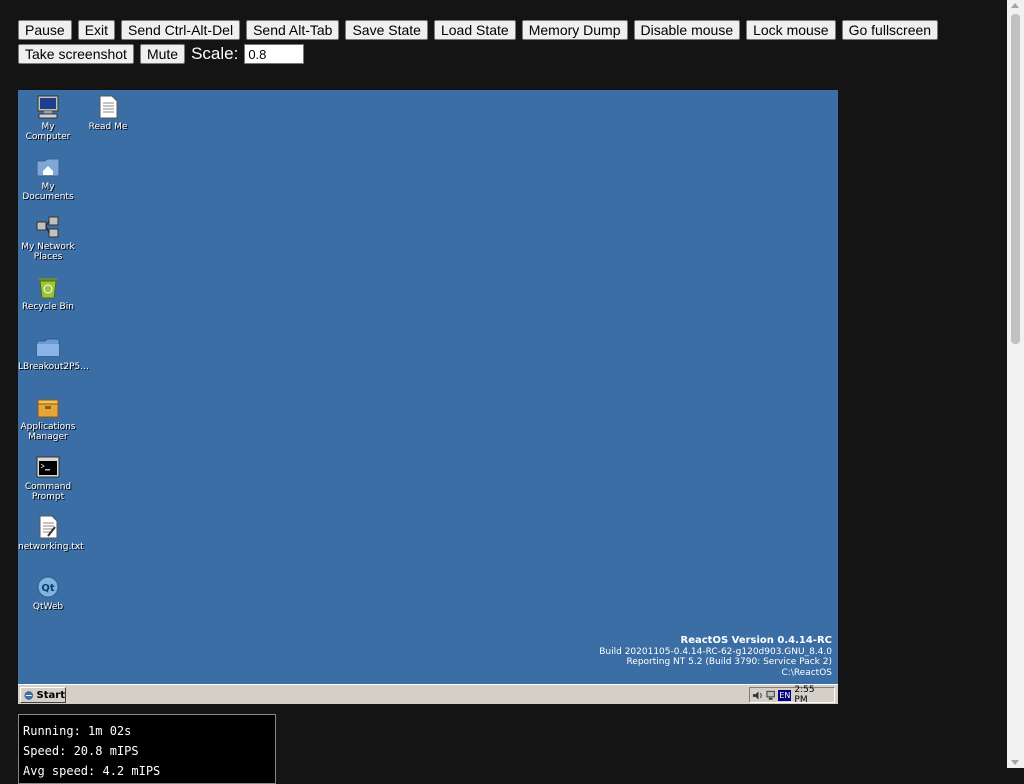  I want to click on start-button: Start, so click(43, 695).